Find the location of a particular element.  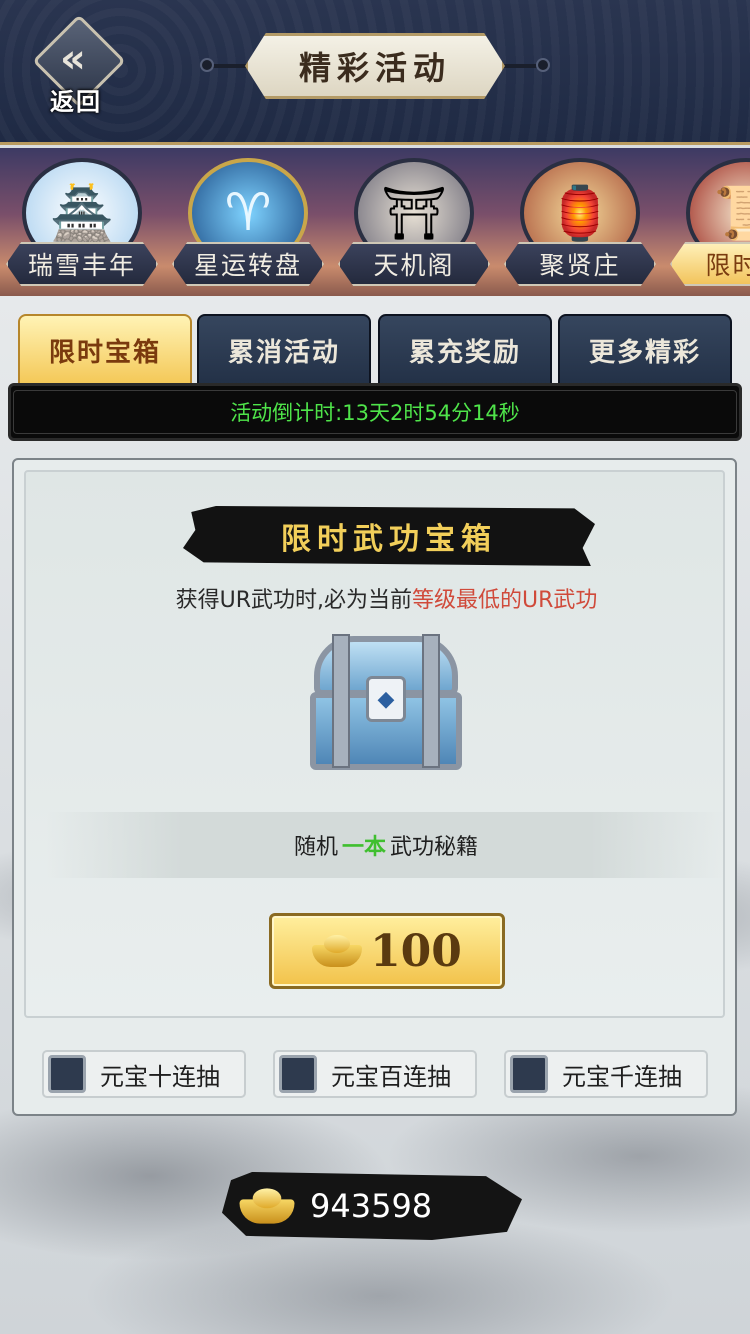

option-label: 元宝百连抽 is located at coordinates (391, 1076).